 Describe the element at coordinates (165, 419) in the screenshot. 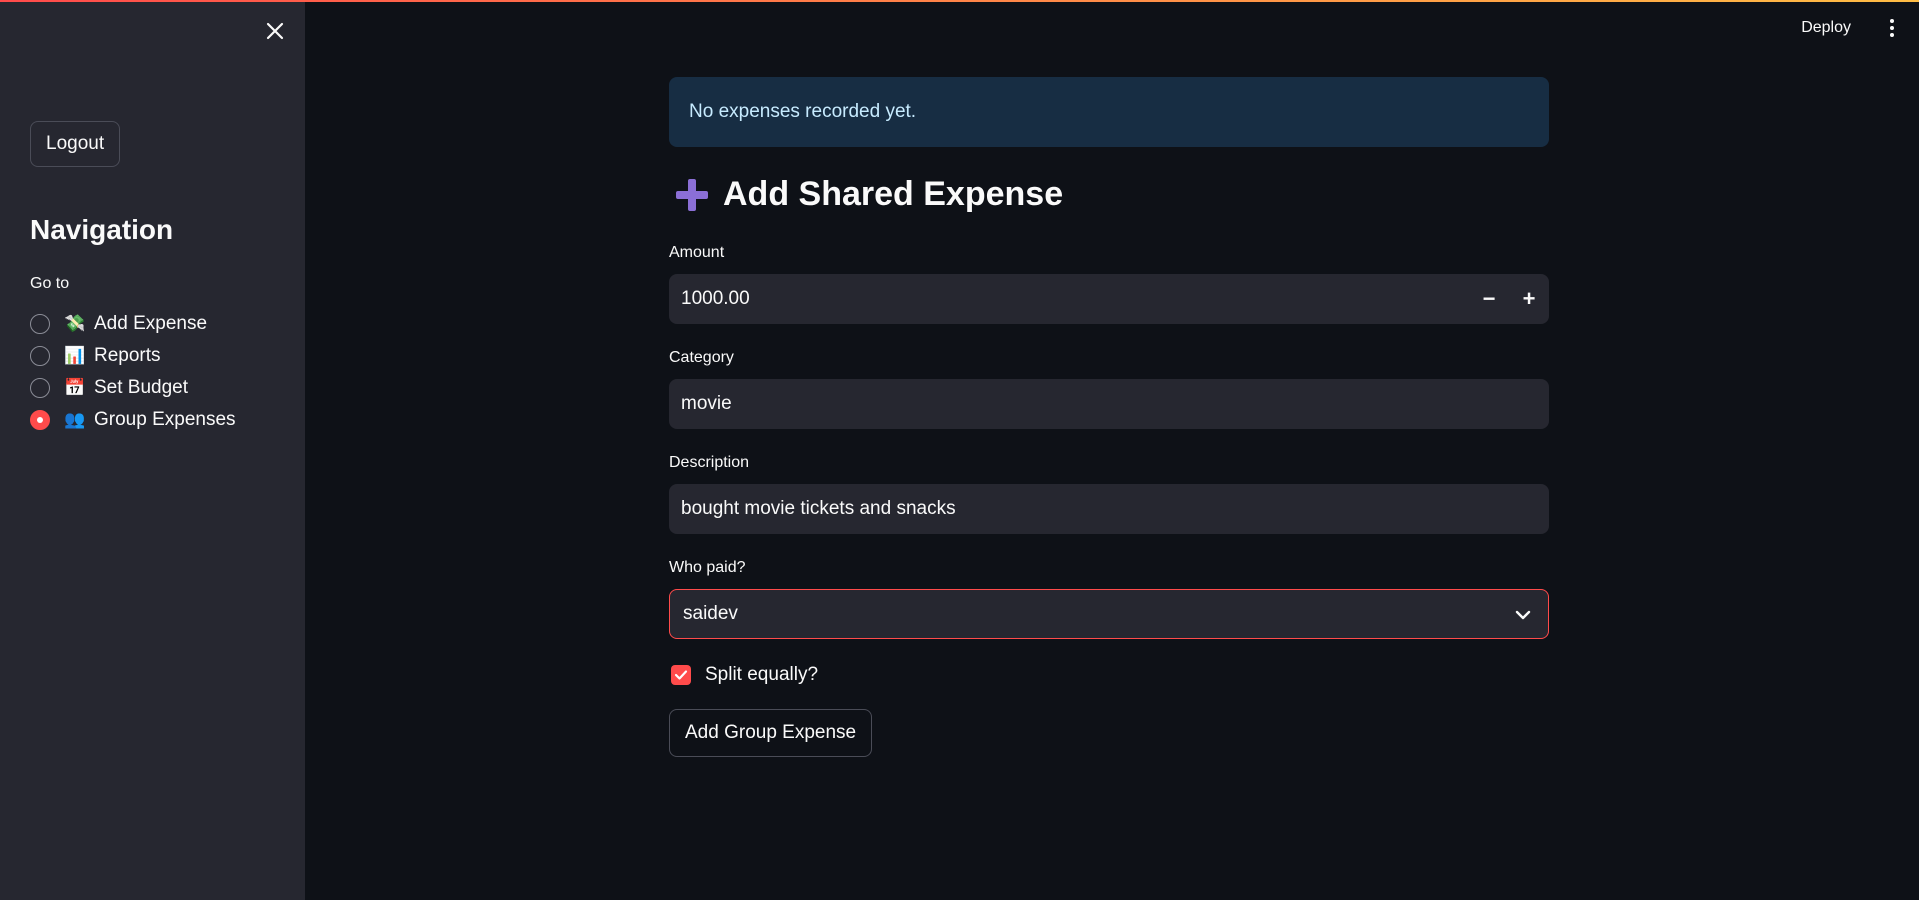

I see `nav-label: Group Expenses` at that location.